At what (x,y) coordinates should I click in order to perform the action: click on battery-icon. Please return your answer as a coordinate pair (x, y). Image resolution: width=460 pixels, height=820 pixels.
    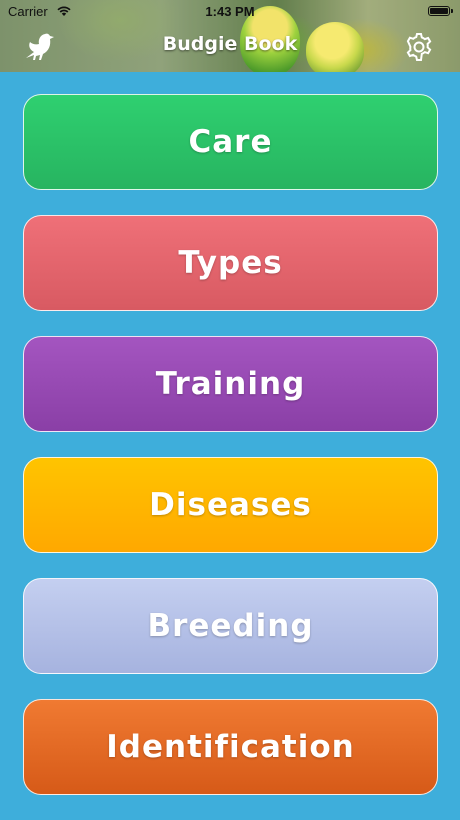
    Looking at the image, I should click on (440, 11).